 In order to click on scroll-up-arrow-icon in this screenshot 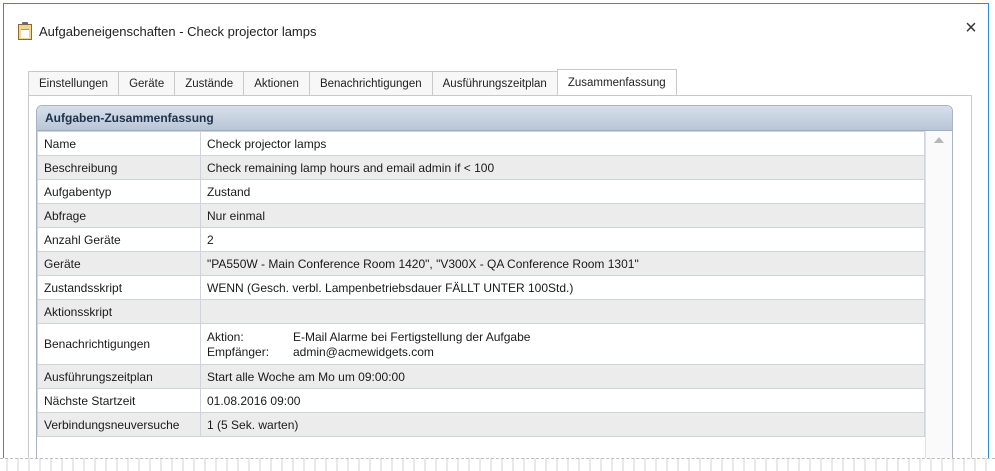, I will do `click(939, 140)`.